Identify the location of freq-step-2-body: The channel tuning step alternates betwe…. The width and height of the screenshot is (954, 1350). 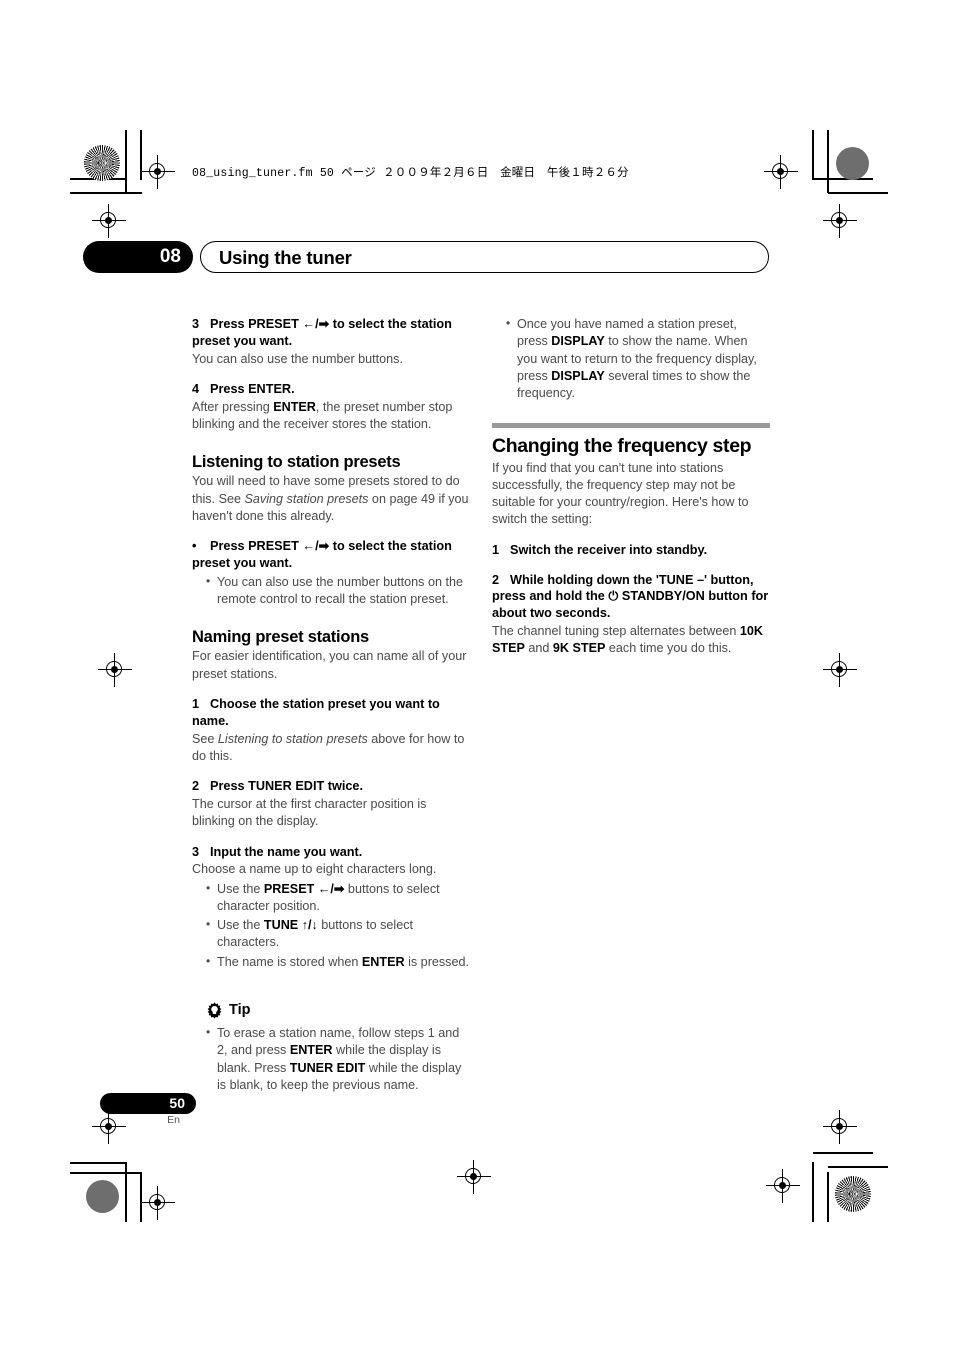
(631, 640).